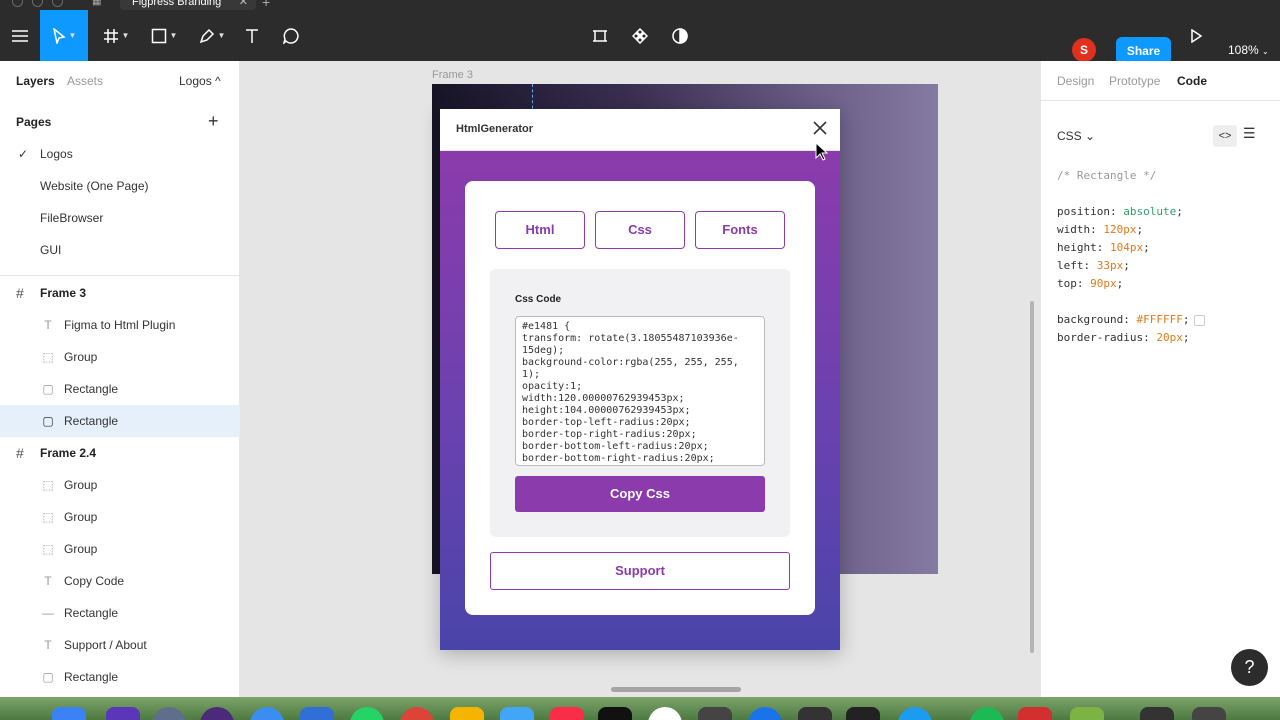  What do you see at coordinates (1249, 667) in the screenshot?
I see `help-button: ?` at bounding box center [1249, 667].